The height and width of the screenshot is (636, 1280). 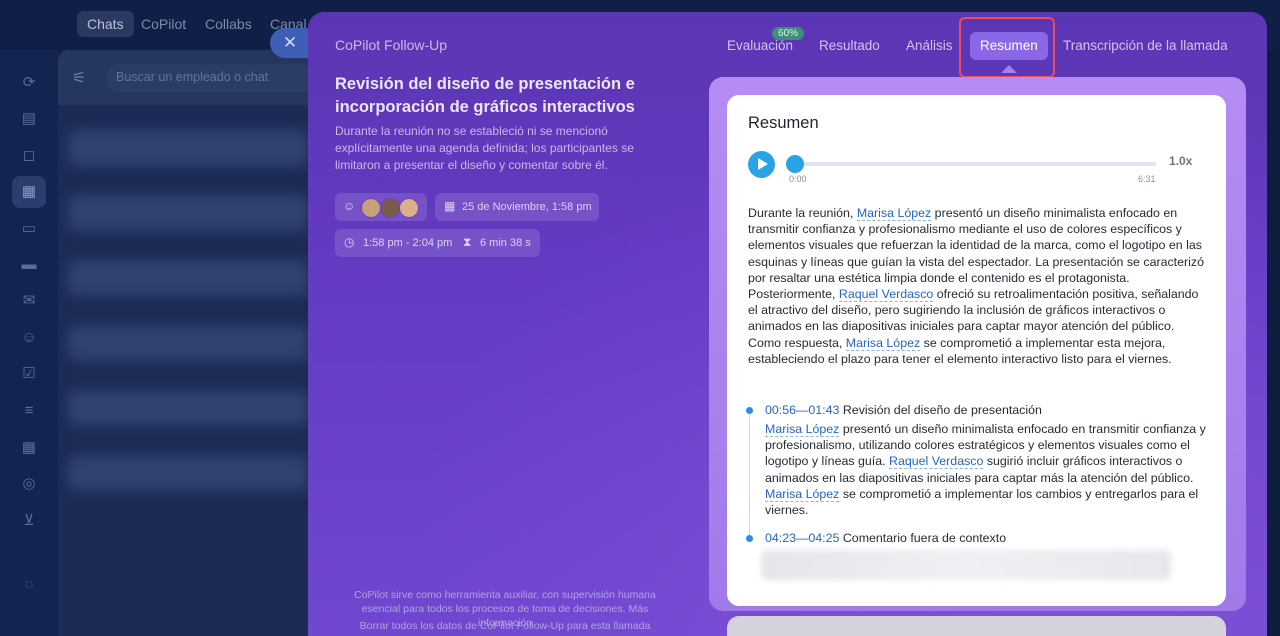 What do you see at coordinates (29, 229) in the screenshot?
I see `document-icon: ▭` at bounding box center [29, 229].